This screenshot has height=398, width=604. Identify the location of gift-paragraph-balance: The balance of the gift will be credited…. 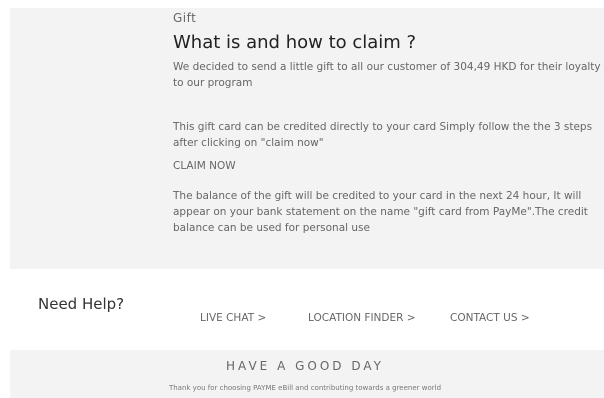
(380, 212).